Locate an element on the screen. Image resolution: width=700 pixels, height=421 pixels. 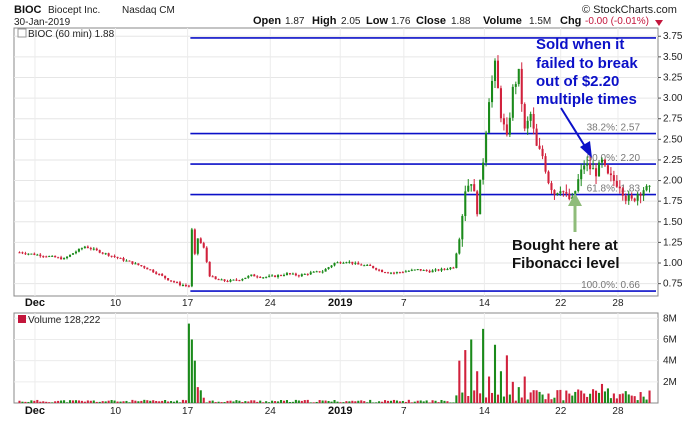
y-tick-label-1: 1.00 is located at coordinates (673, 263).